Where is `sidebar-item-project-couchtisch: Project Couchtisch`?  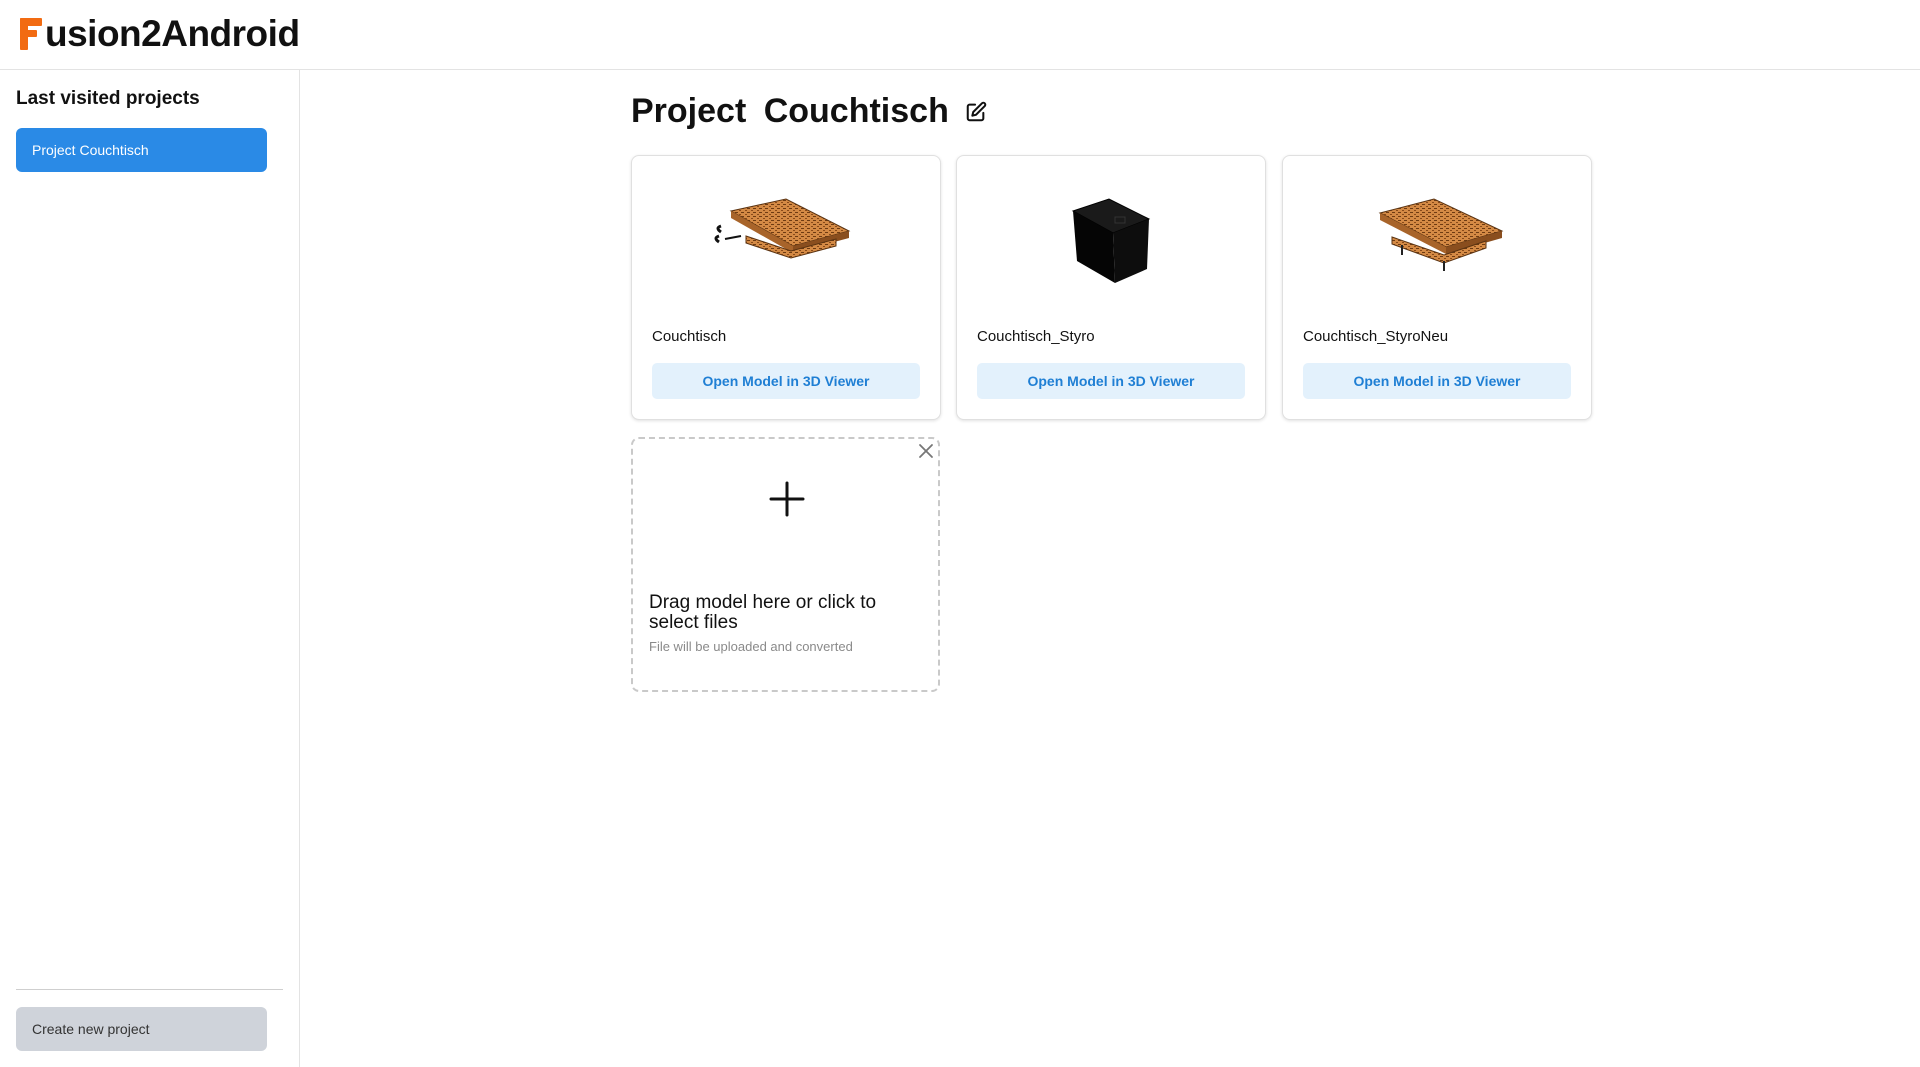
sidebar-item-project-couchtisch: Project Couchtisch is located at coordinates (141, 150).